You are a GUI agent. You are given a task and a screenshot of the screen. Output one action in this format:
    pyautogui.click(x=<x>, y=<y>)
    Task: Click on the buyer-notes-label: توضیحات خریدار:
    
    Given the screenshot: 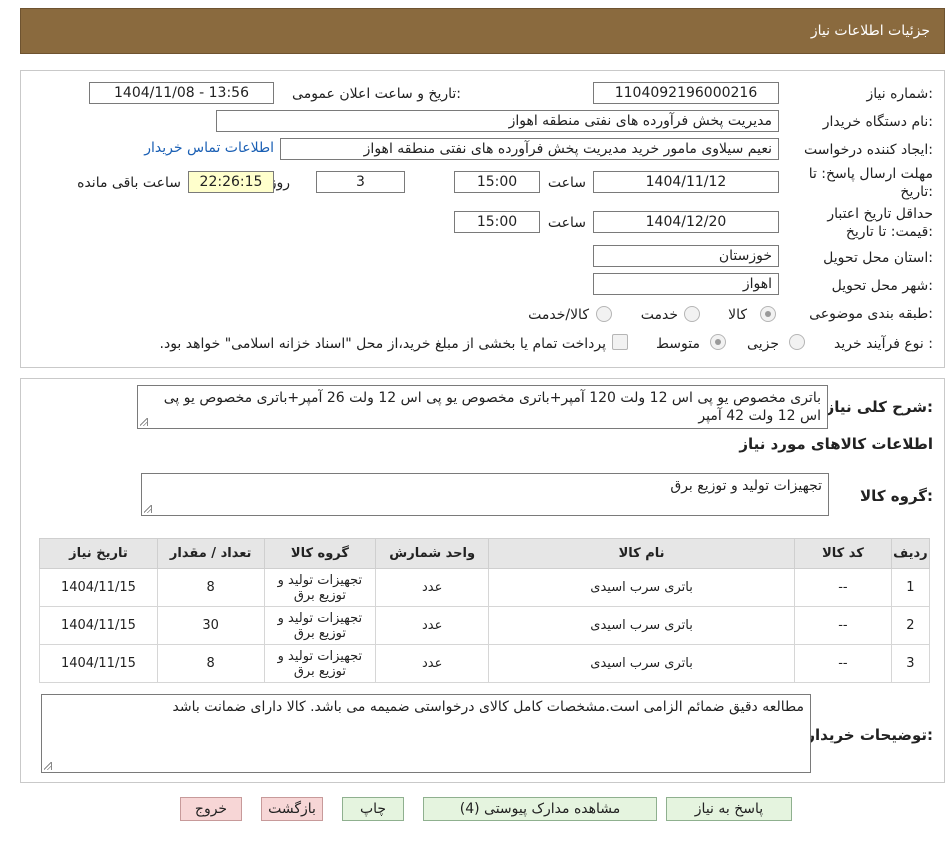 What is the action you would take?
    pyautogui.click(x=869, y=735)
    